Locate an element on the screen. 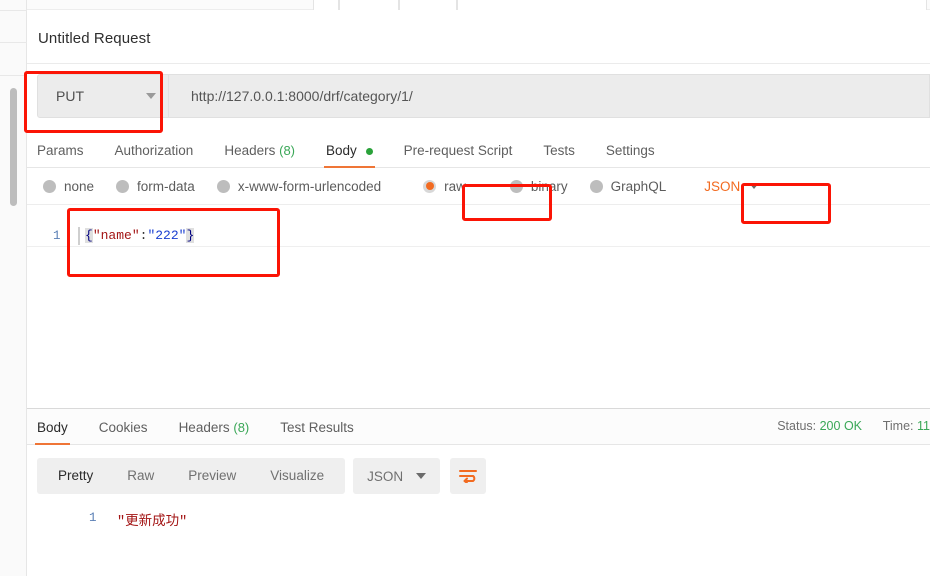 Image resolution: width=930 pixels, height=576 pixels. left-sidebar-gutter is located at coordinates (13, 288).